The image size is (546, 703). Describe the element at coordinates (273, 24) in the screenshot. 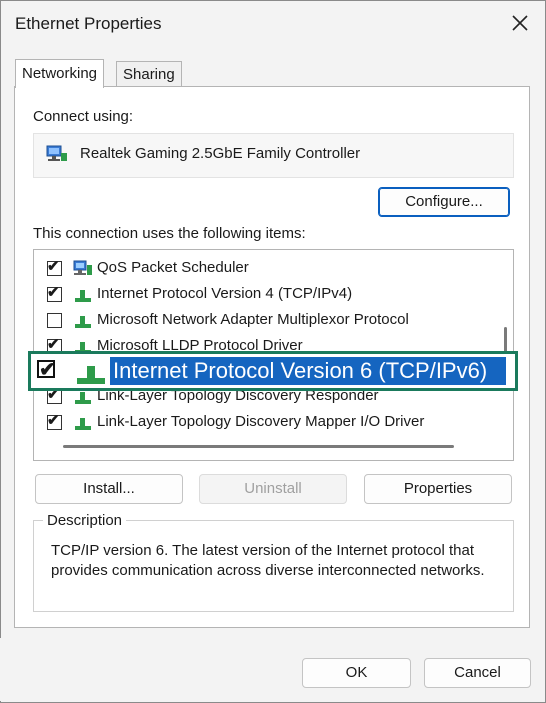

I see `title-bar: Ethernet Properties` at that location.